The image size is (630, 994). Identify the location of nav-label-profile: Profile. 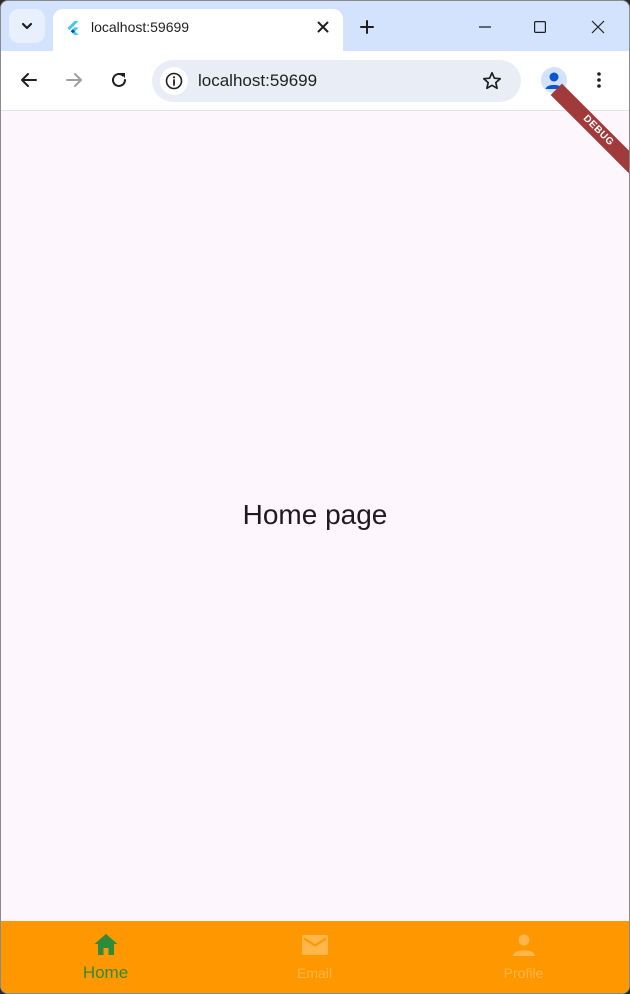
(523, 973).